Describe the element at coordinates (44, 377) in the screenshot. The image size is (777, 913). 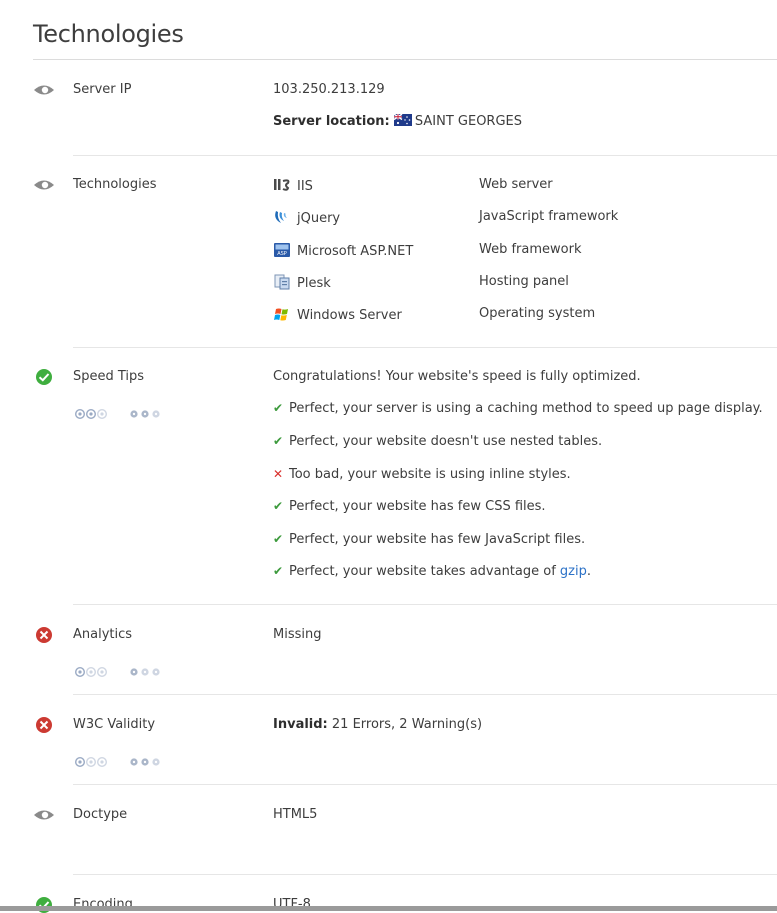
I see `check-circle-icon` at that location.